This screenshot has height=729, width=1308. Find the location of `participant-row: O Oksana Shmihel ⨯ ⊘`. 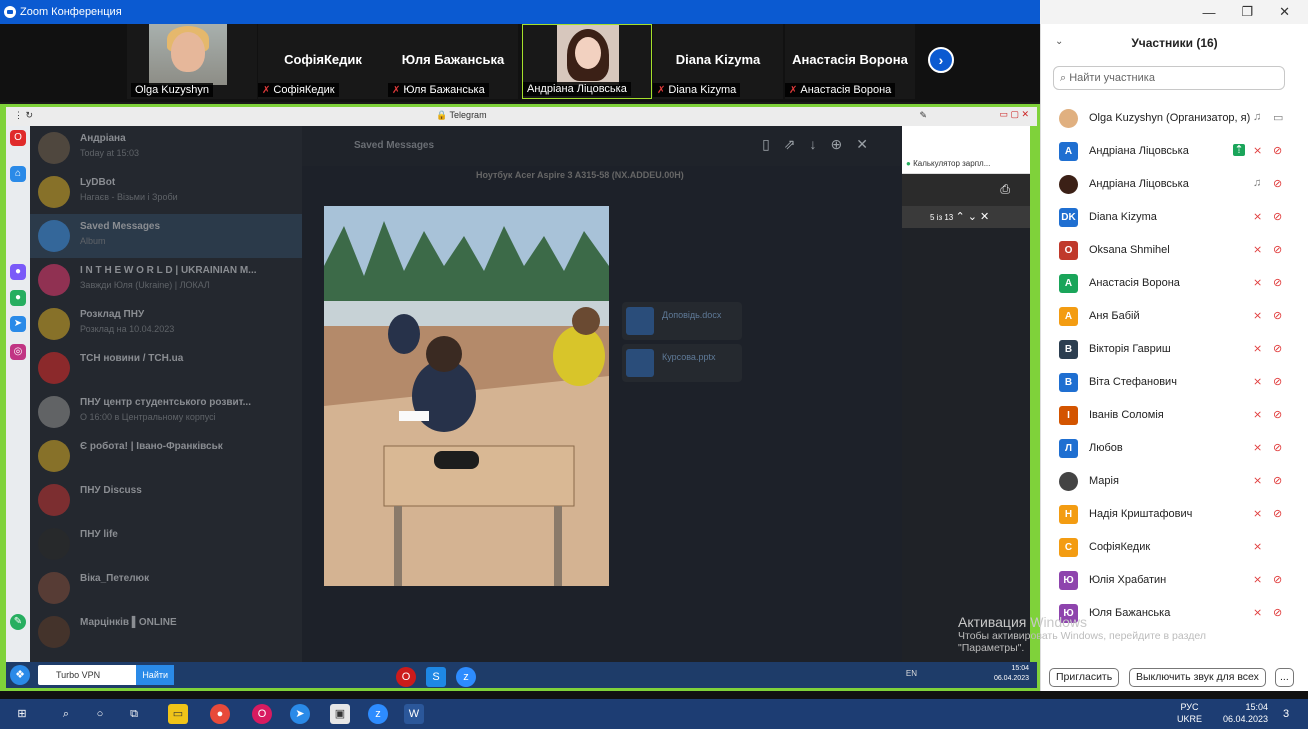

participant-row: O Oksana Shmihel ⨯ ⊘ is located at coordinates (1174, 250).